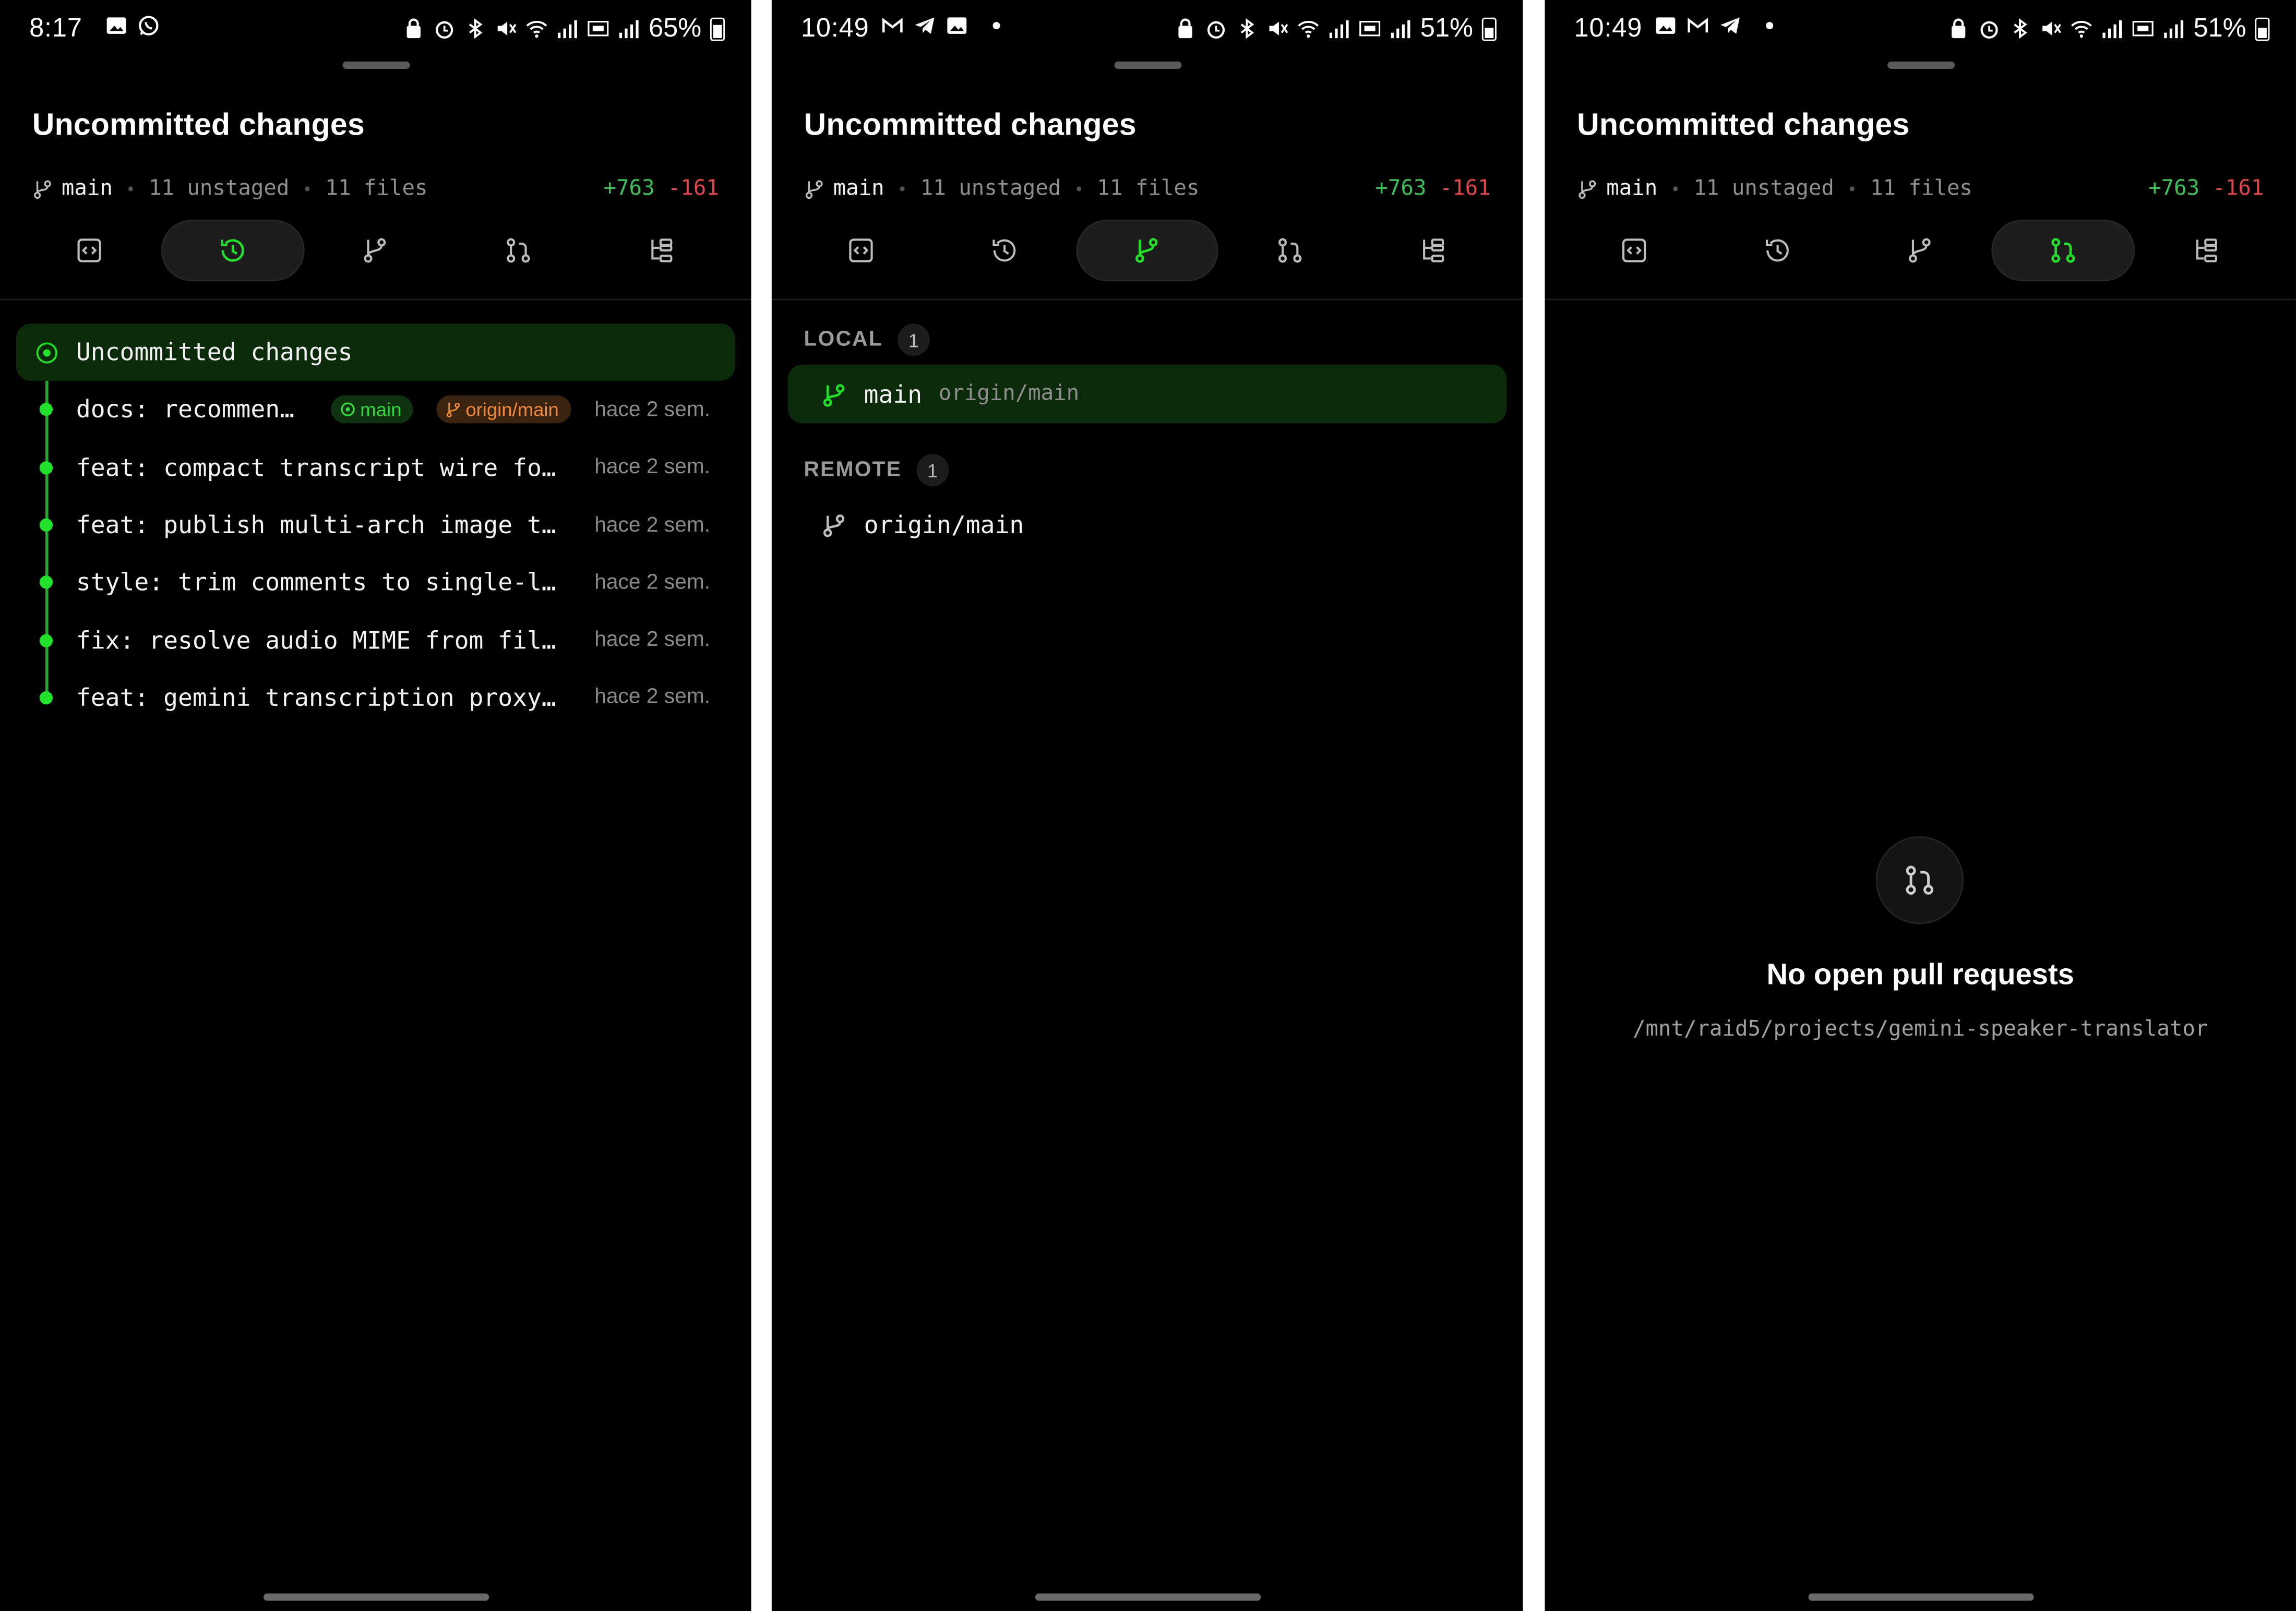  I want to click on local-branch-row: main origin/main, so click(1147, 394).